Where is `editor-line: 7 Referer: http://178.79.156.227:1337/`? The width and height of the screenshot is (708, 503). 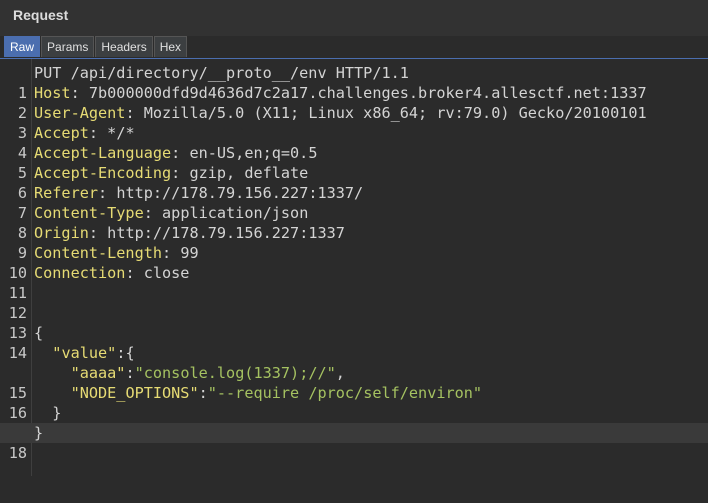 editor-line: 7 Referer: http://178.79.156.227:1337/ is located at coordinates (354, 202).